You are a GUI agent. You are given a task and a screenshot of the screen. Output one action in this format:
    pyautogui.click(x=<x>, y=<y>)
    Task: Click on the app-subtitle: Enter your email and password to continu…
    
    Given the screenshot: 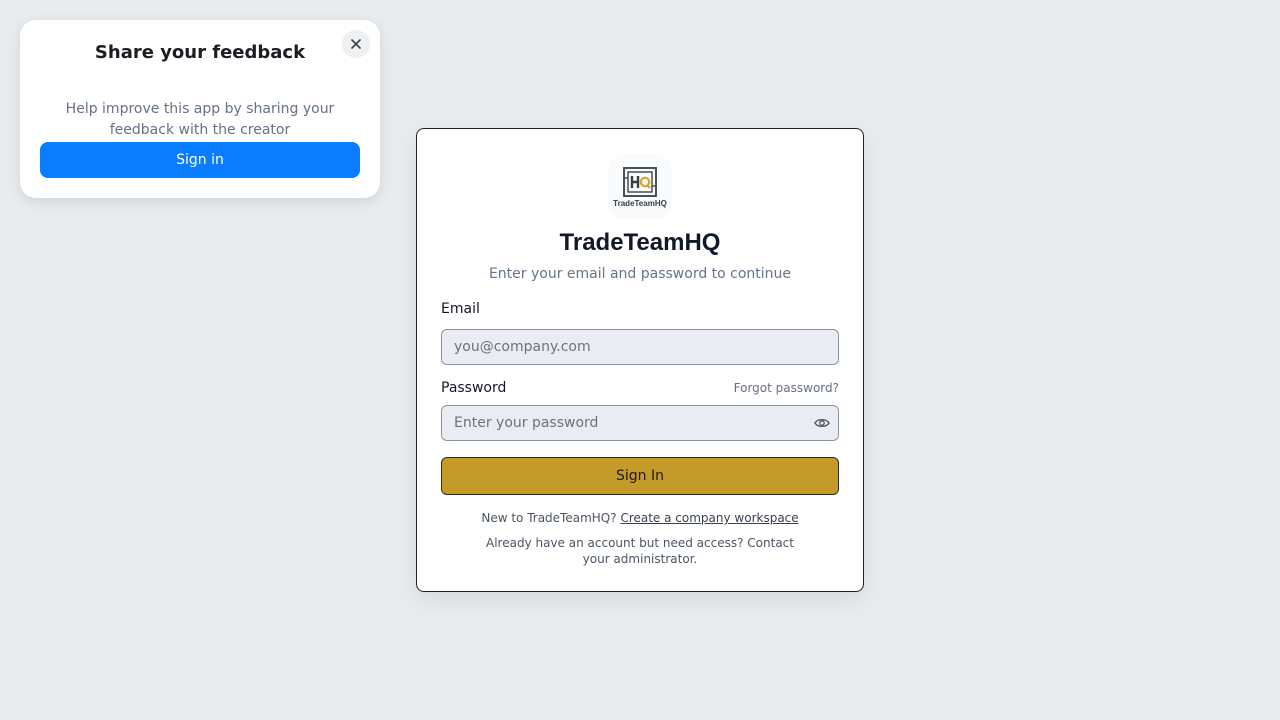 What is the action you would take?
    pyautogui.click(x=640, y=274)
    